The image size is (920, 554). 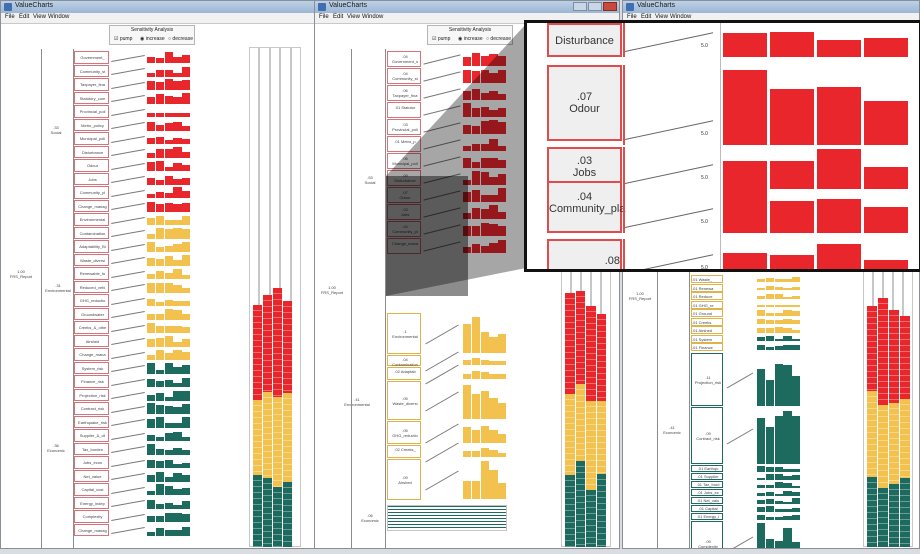 What do you see at coordinates (91, 408) in the screenshot?
I see `attribute-cell: Contract_risk` at bounding box center [91, 408].